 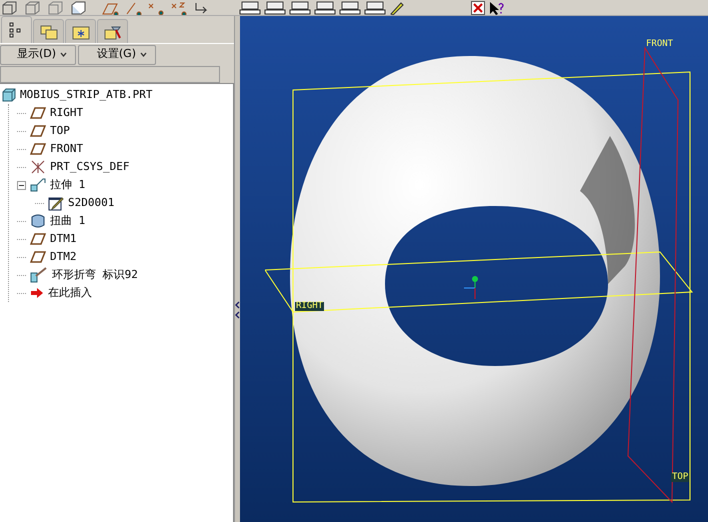 What do you see at coordinates (60, 131) in the screenshot?
I see `tree-item: TOP` at bounding box center [60, 131].